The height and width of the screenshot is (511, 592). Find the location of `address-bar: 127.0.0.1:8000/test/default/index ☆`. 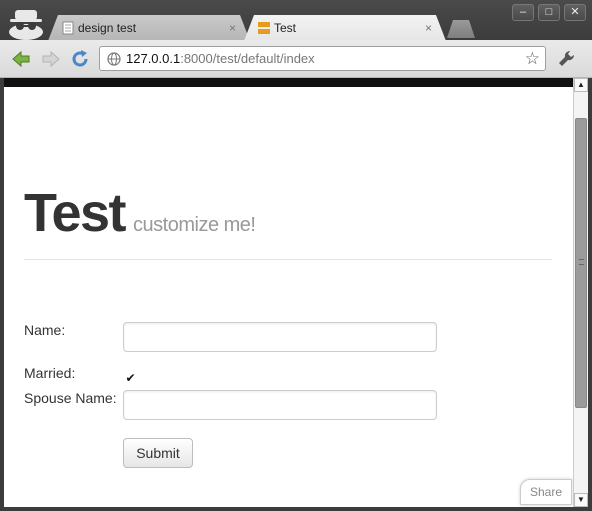

address-bar: 127.0.0.1:8000/test/default/index ☆ is located at coordinates (322, 58).